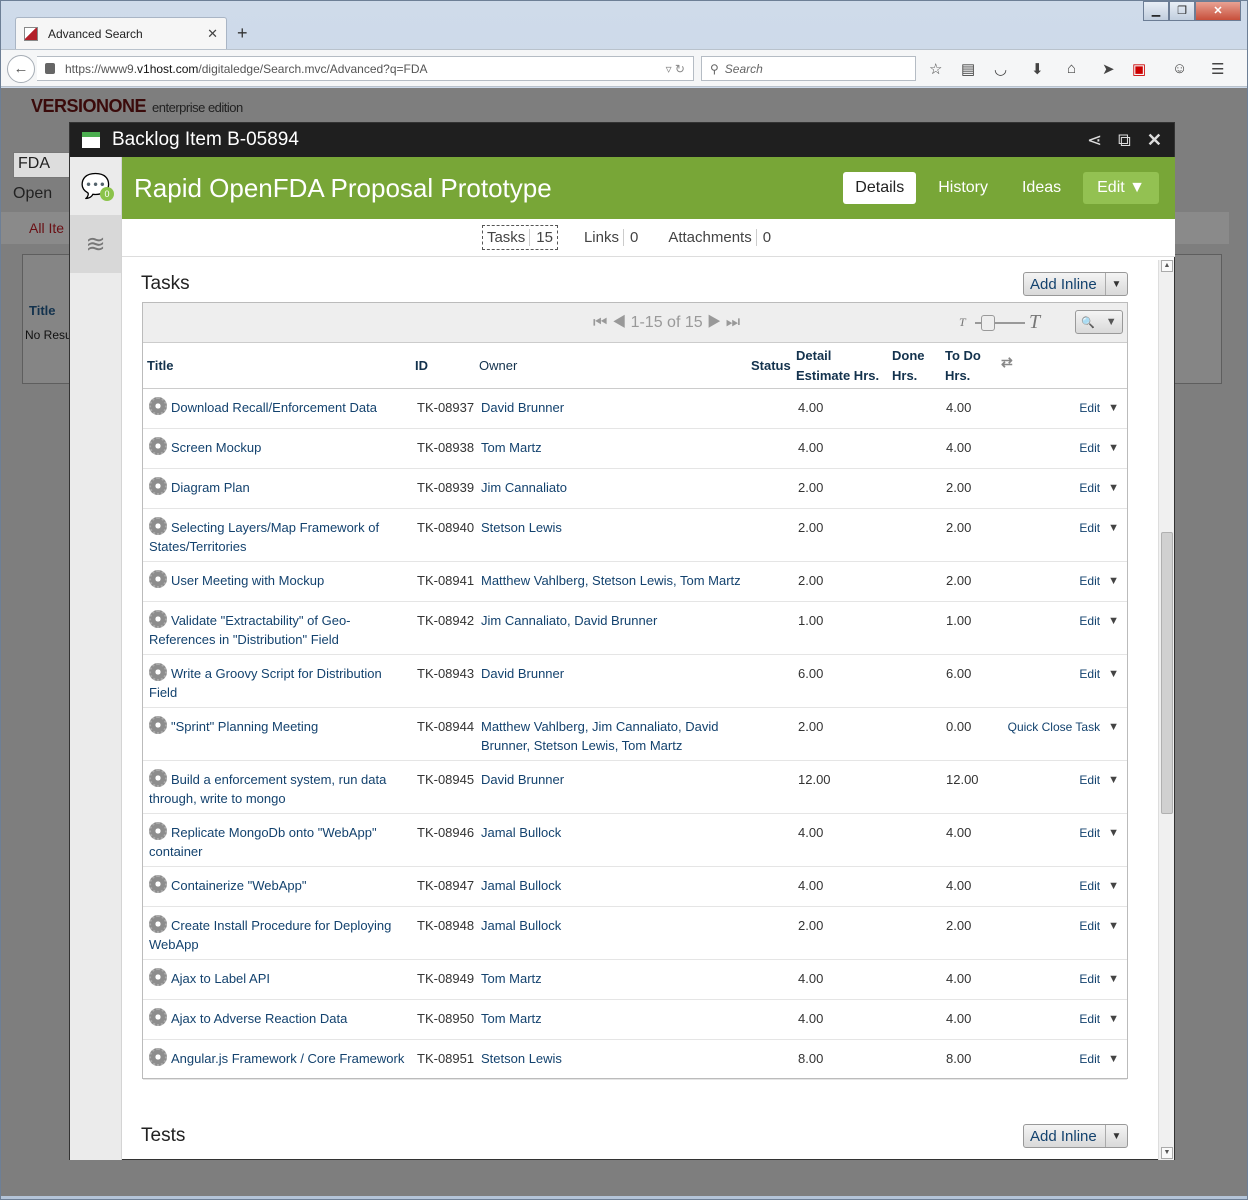  Describe the element at coordinates (1167, 266) in the screenshot. I see `scroll-up-icon: ▲` at that location.